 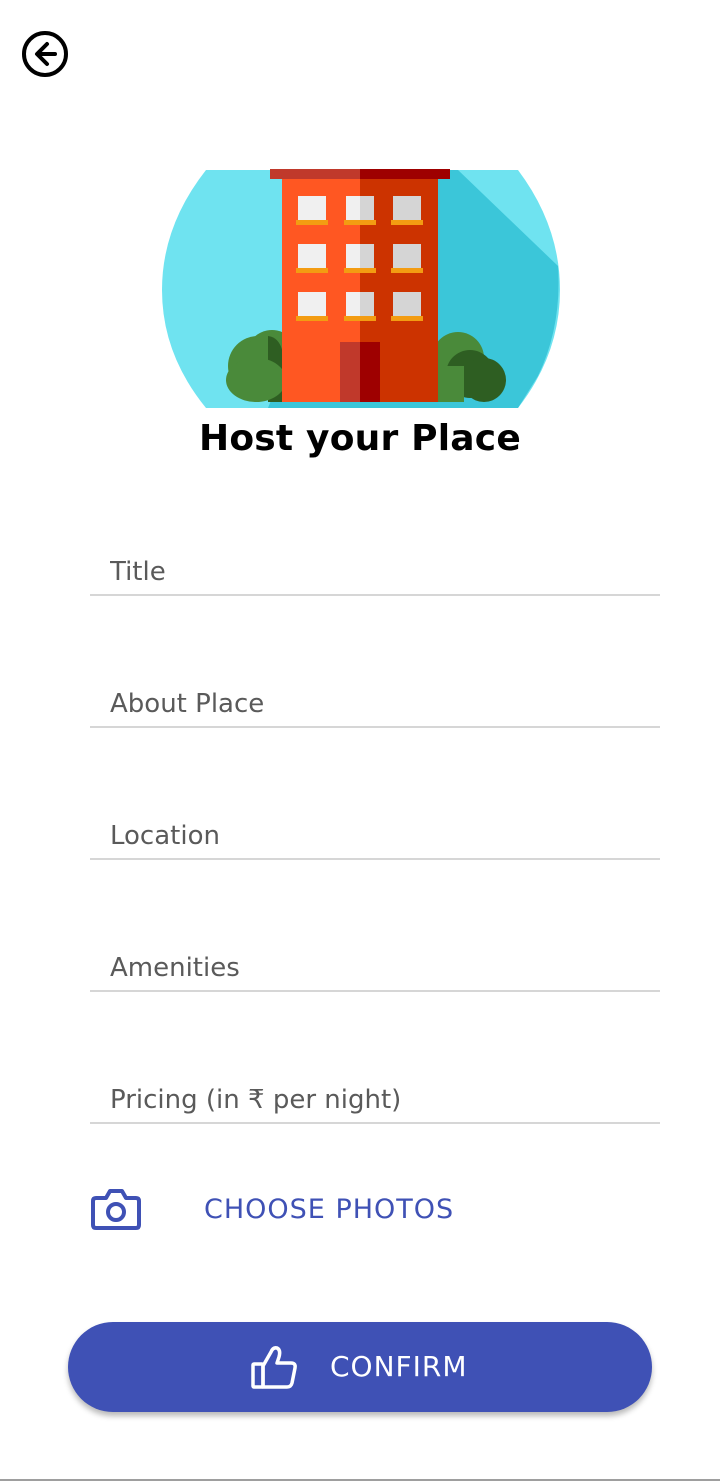 I want to click on pricing-field, so click(x=375, y=1099).